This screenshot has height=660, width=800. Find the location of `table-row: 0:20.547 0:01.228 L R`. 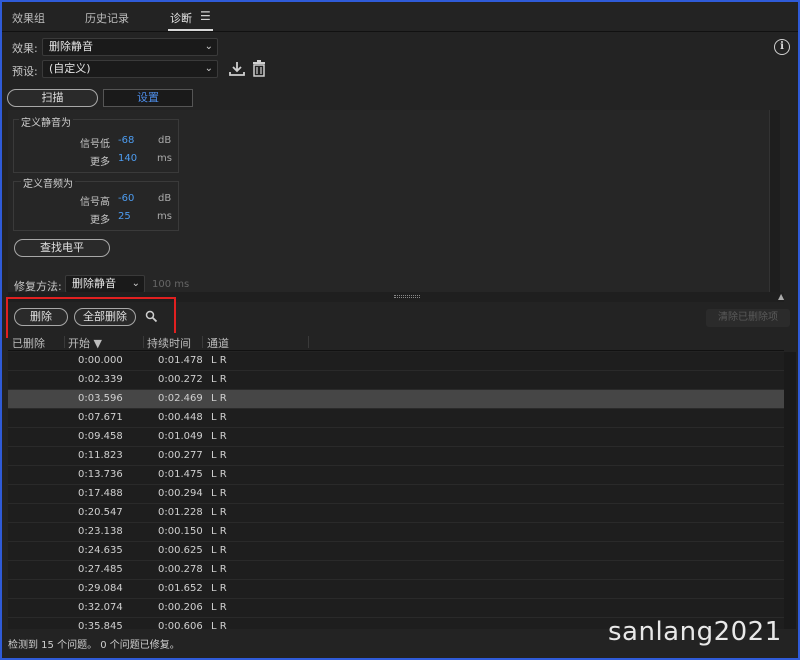

table-row: 0:20.547 0:01.228 L R is located at coordinates (396, 513).